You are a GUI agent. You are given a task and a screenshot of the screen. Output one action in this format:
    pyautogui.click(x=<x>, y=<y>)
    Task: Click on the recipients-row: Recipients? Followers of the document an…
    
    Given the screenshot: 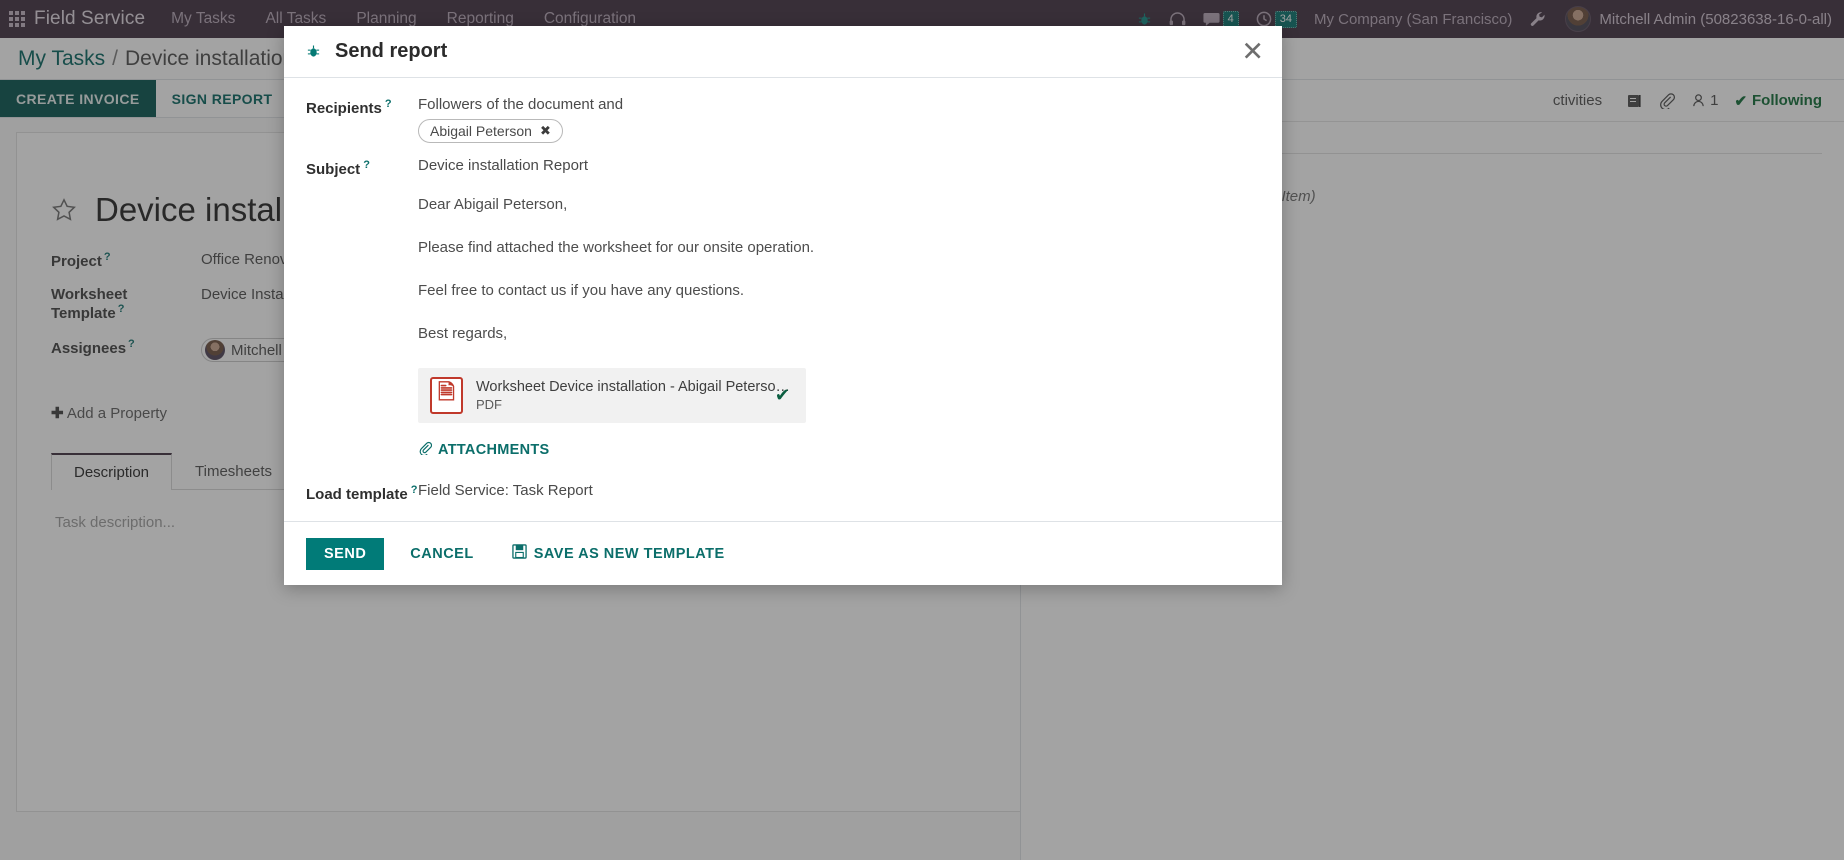 What is the action you would take?
    pyautogui.click(x=783, y=119)
    